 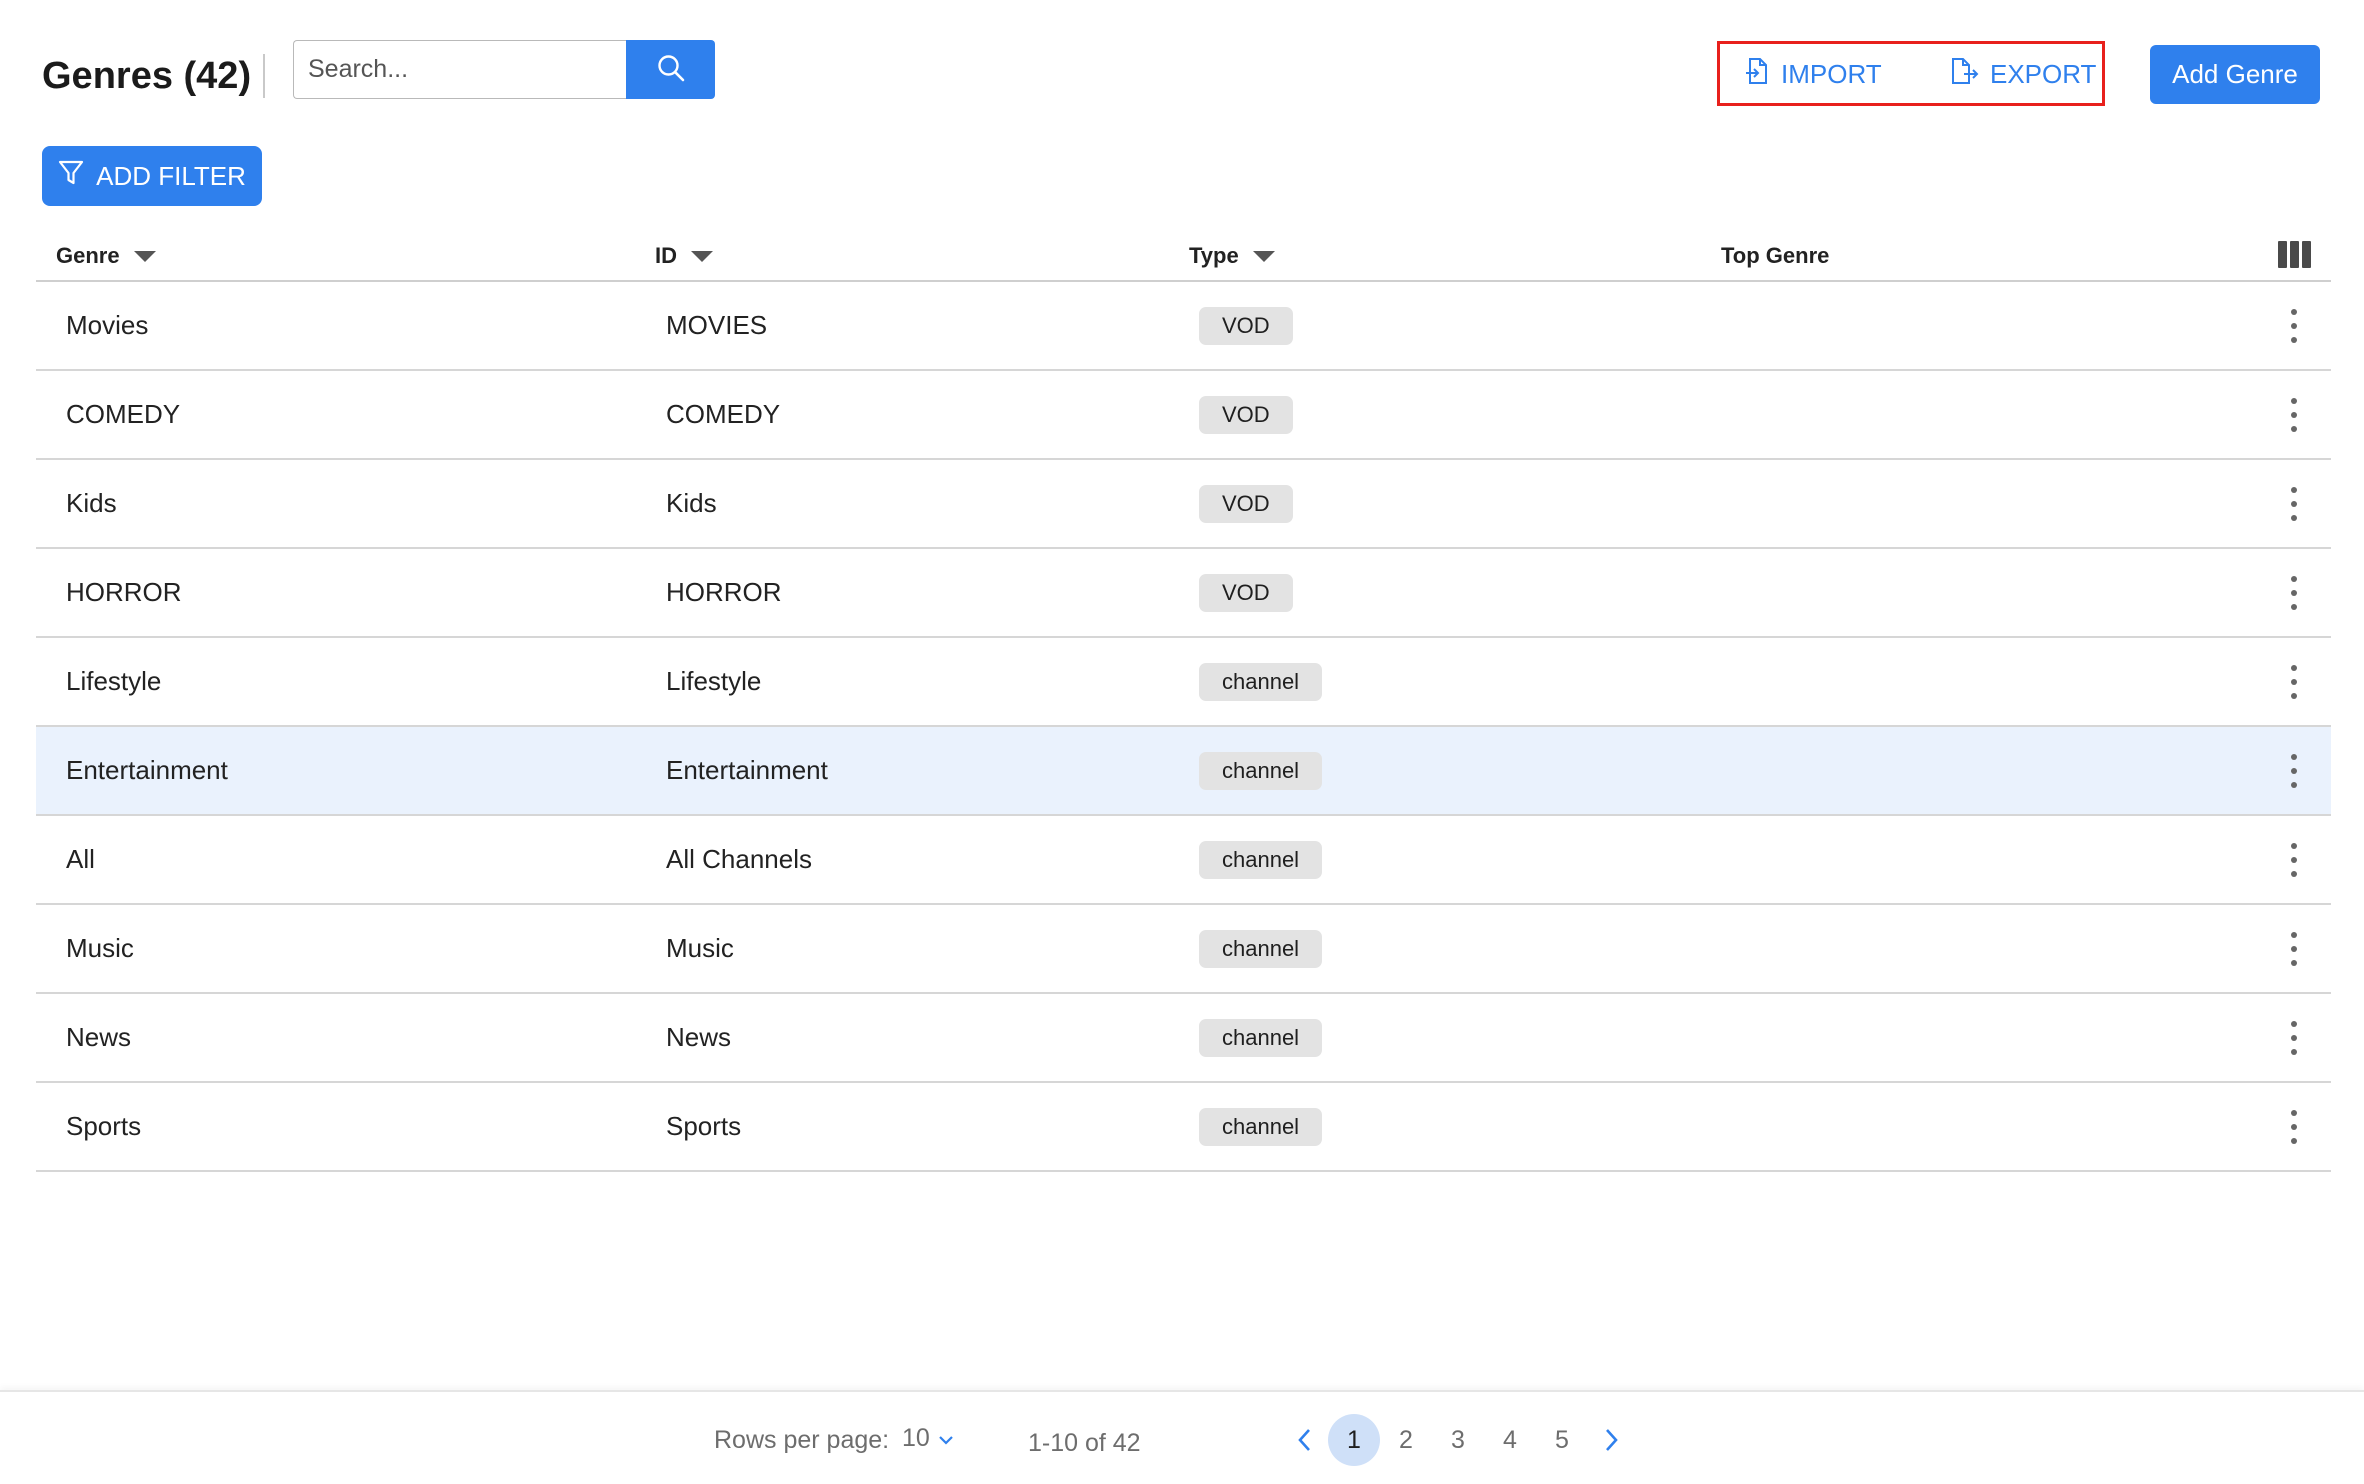 I want to click on id-cell: Sports, so click(x=704, y=1126).